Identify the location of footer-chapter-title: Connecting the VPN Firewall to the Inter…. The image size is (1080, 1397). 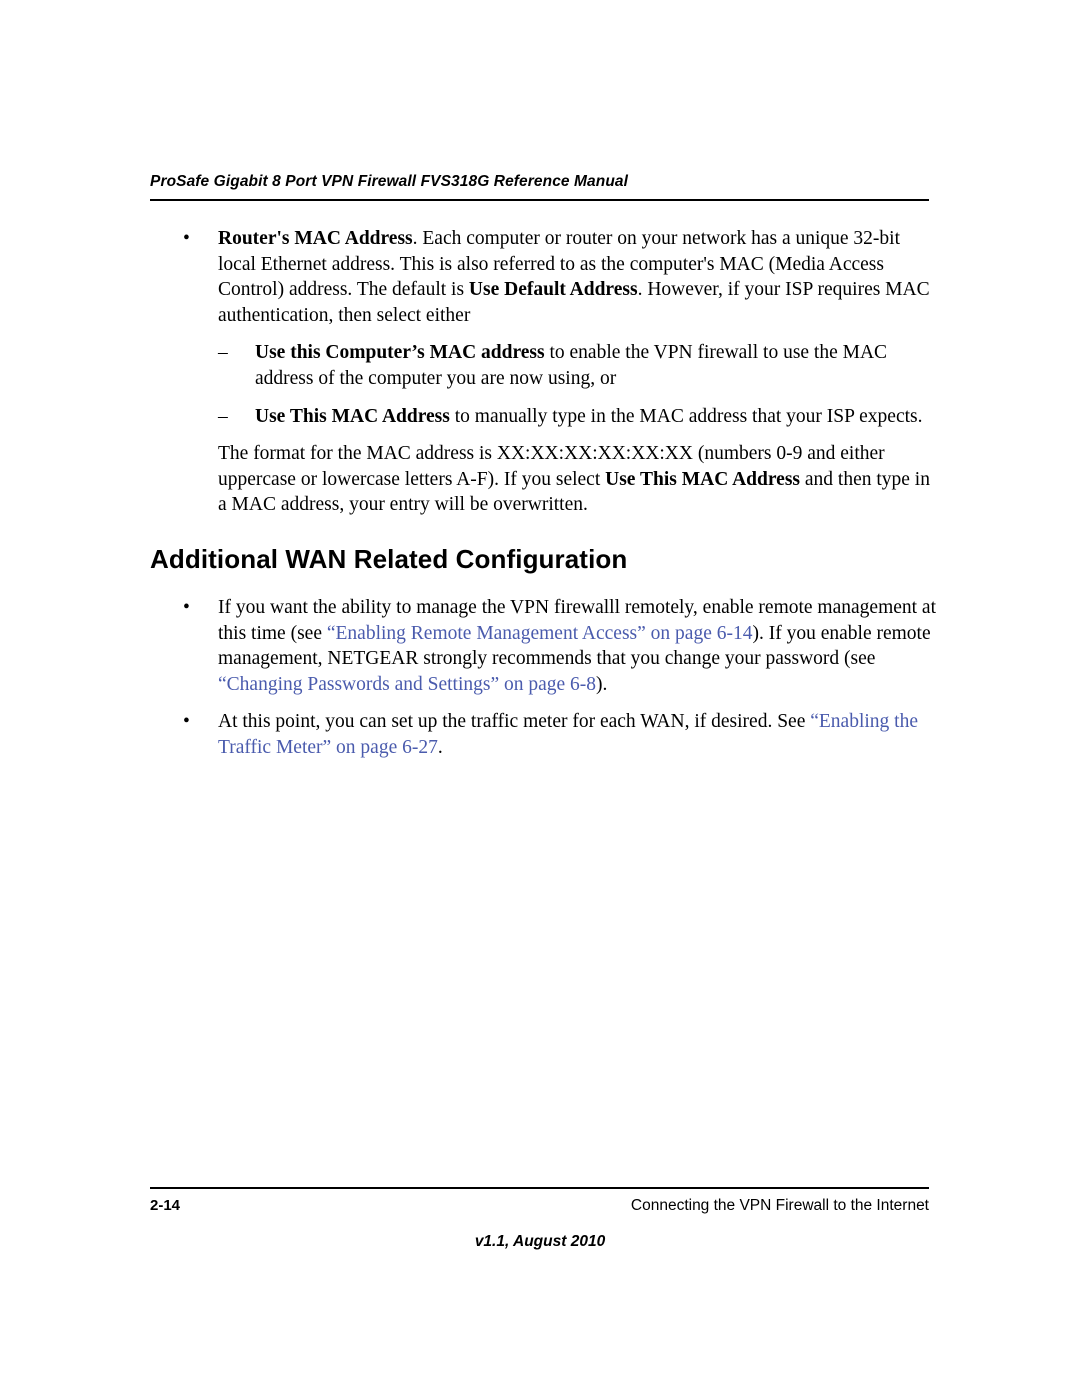
(779, 1205).